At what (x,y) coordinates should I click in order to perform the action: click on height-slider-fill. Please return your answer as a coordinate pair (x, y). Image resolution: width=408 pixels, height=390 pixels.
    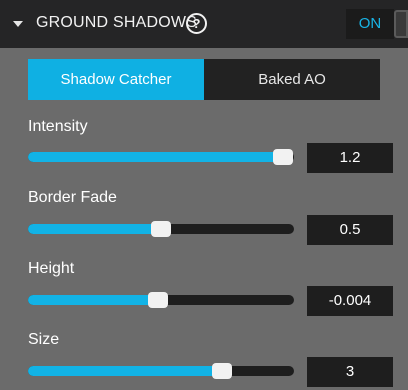
    Looking at the image, I should click on (93, 300).